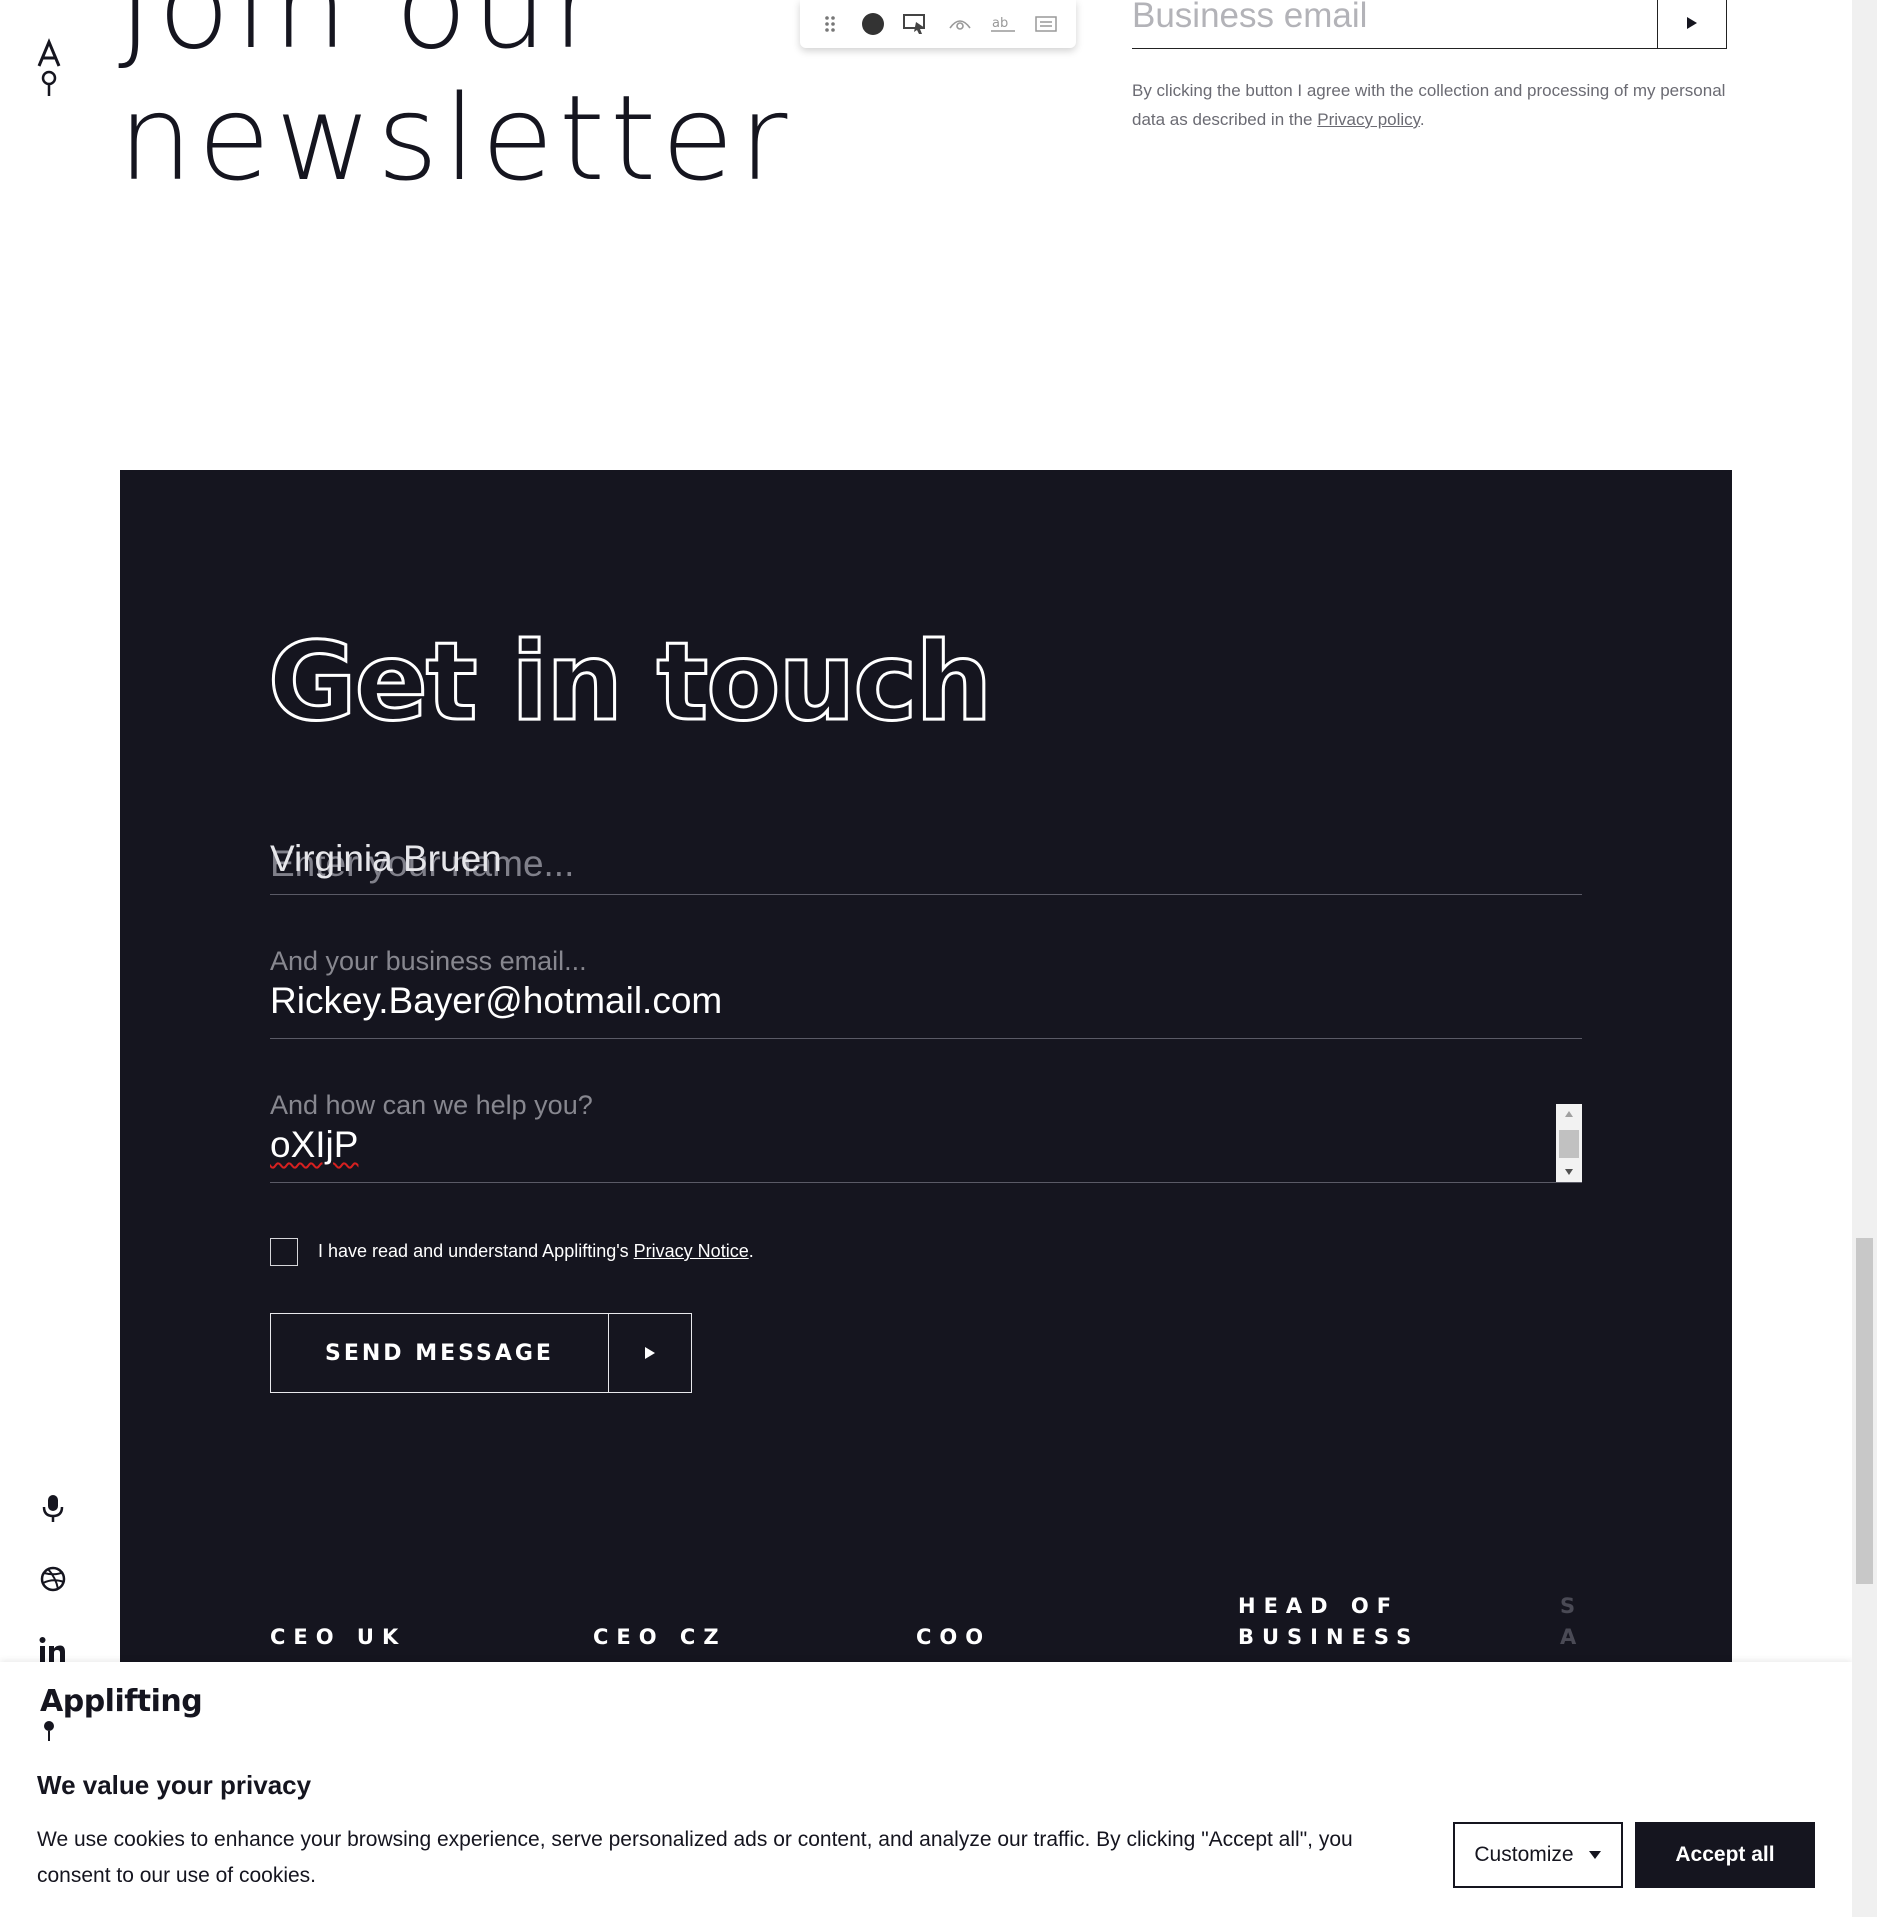  I want to click on scroll-thumb, so click(1569, 1144).